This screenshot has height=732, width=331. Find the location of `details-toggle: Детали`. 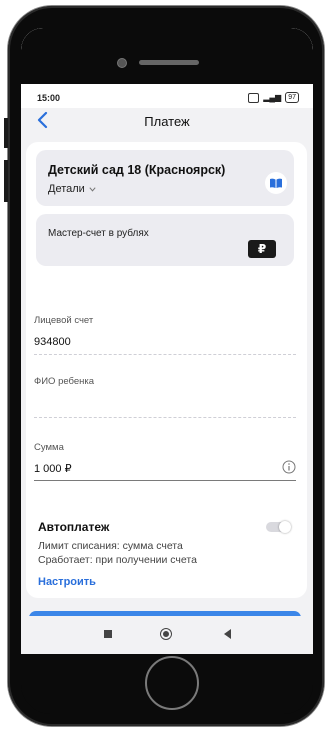

details-toggle: Детали is located at coordinates (72, 189).